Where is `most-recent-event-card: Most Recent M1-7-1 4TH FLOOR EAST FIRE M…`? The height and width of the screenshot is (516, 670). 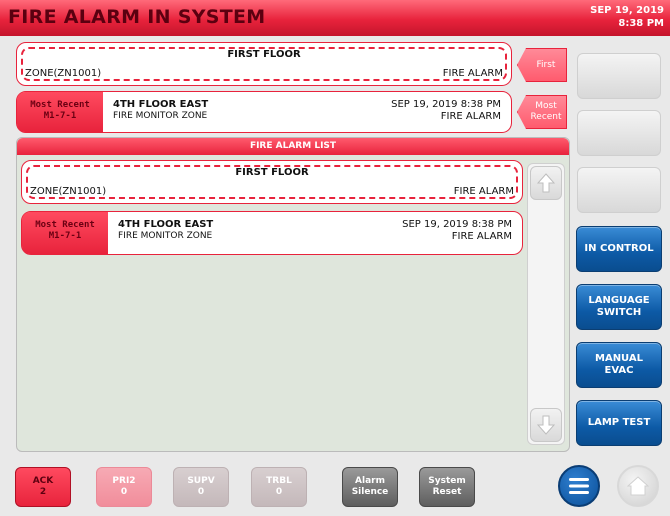 most-recent-event-card: Most Recent M1-7-1 4TH FLOOR EAST FIRE M… is located at coordinates (264, 112).